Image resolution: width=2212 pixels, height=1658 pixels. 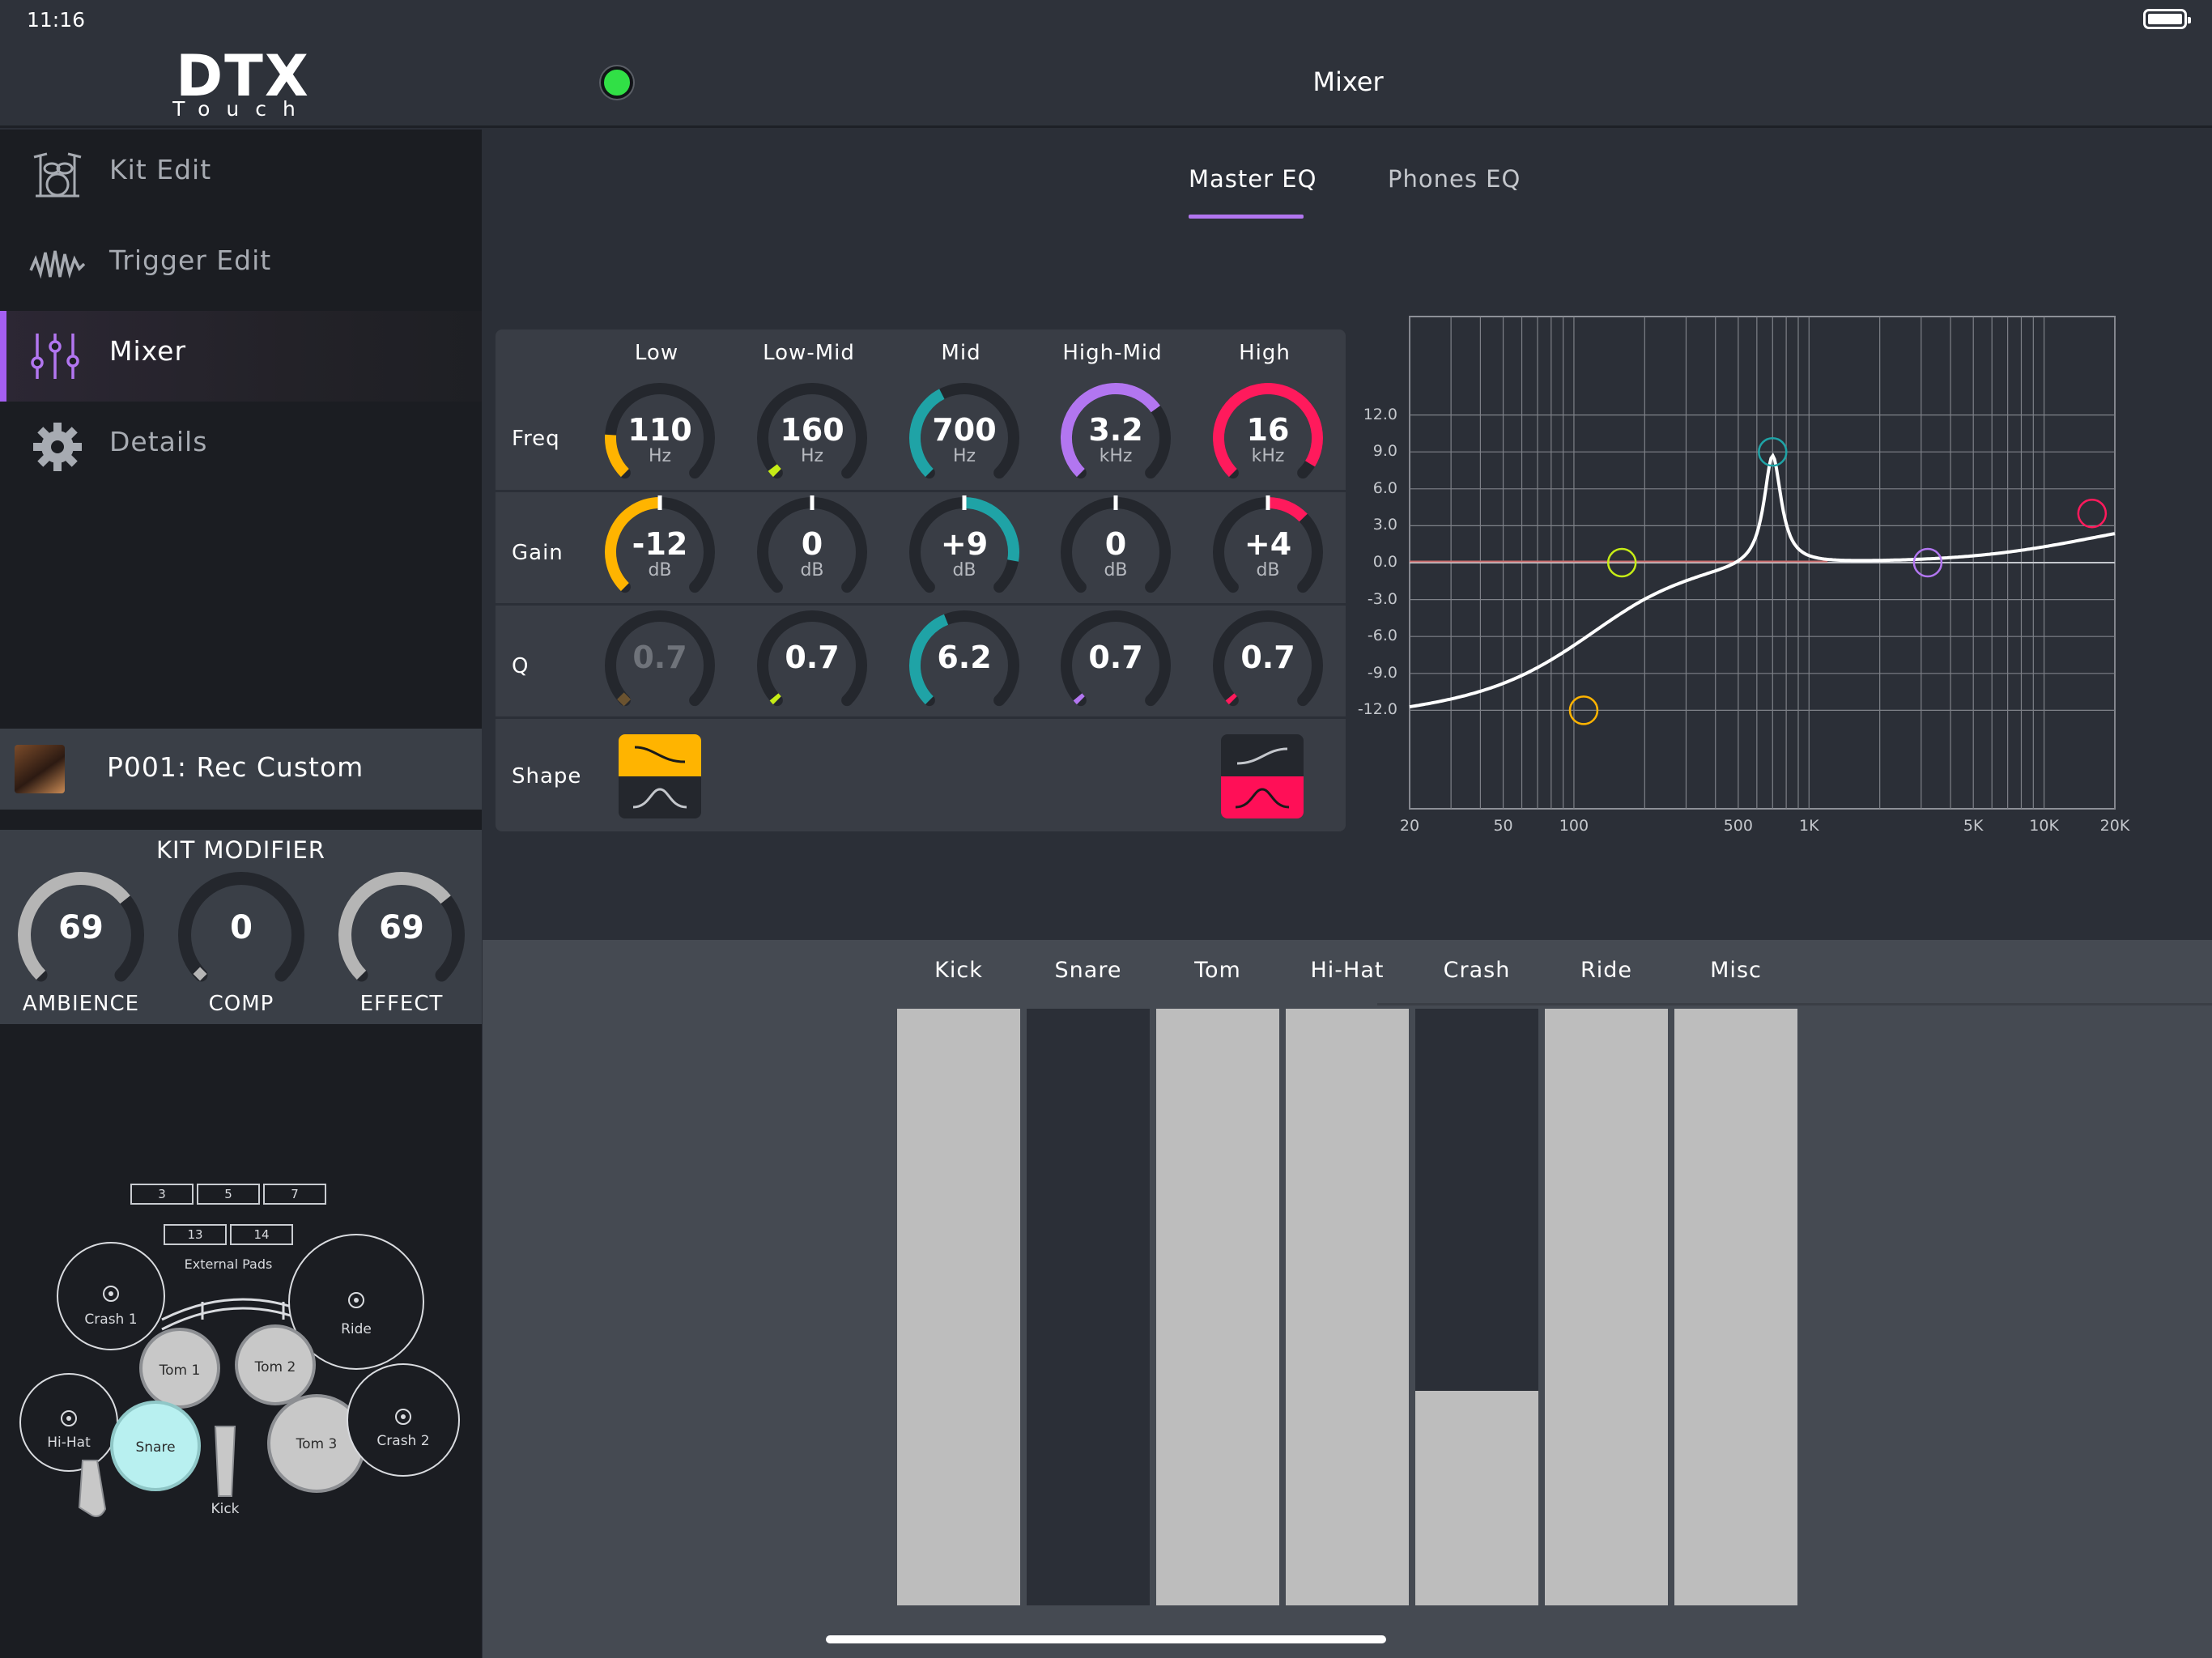 What do you see at coordinates (1477, 1307) in the screenshot?
I see `fader-crash` at bounding box center [1477, 1307].